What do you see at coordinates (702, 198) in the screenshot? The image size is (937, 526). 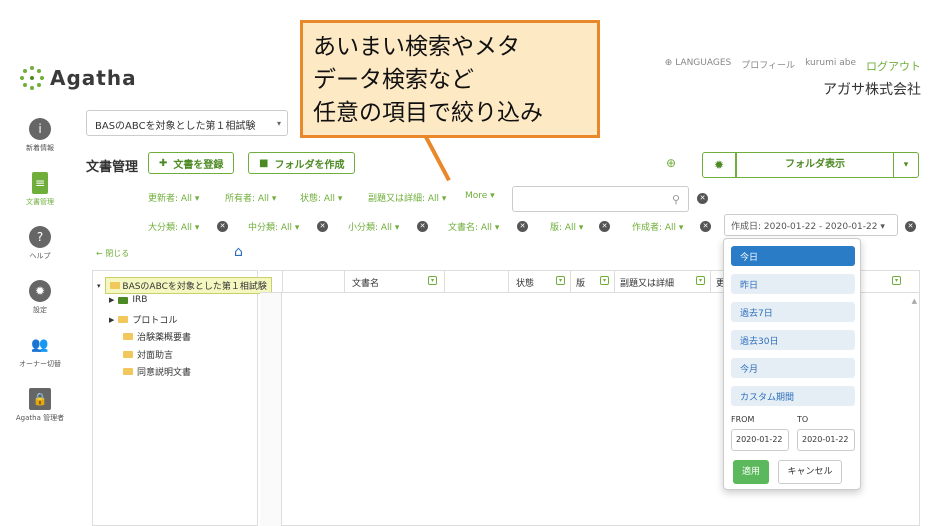 I see `clear-search-icon: ✕` at bounding box center [702, 198].